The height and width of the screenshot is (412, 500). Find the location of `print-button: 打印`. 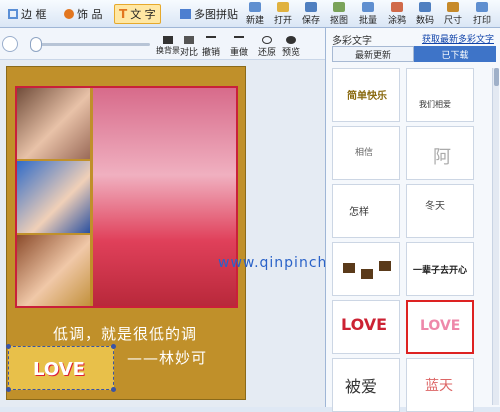

print-button: 打印 is located at coordinates (482, 14).